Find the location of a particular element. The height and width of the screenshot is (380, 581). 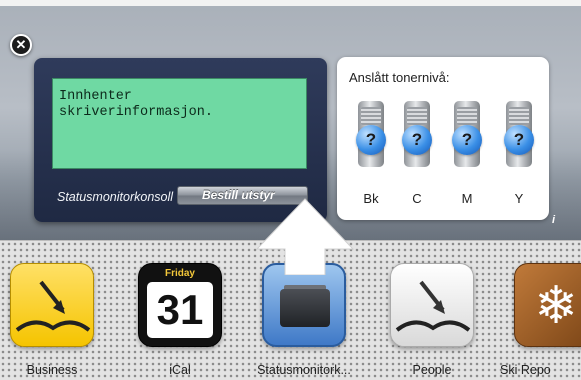

calendar-date: 31 is located at coordinates (180, 310).